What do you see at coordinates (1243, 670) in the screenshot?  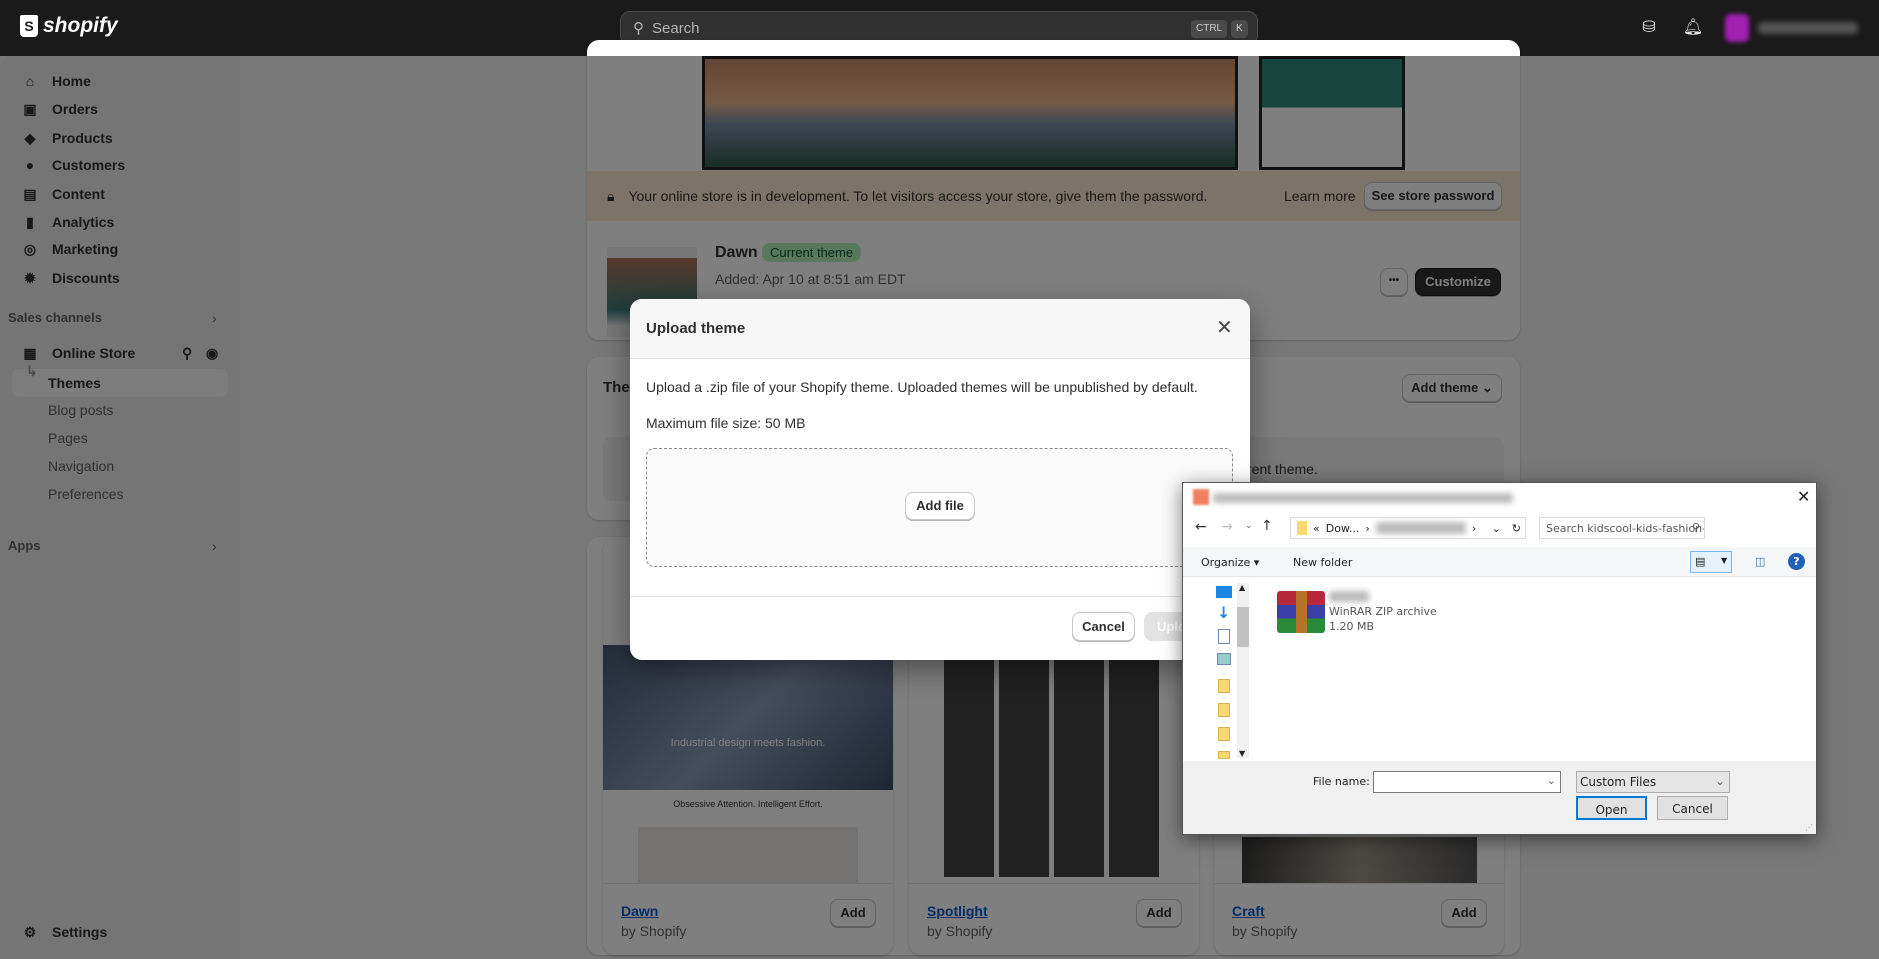 I see `nav-pane-scrollbar: ▲ ▼` at bounding box center [1243, 670].